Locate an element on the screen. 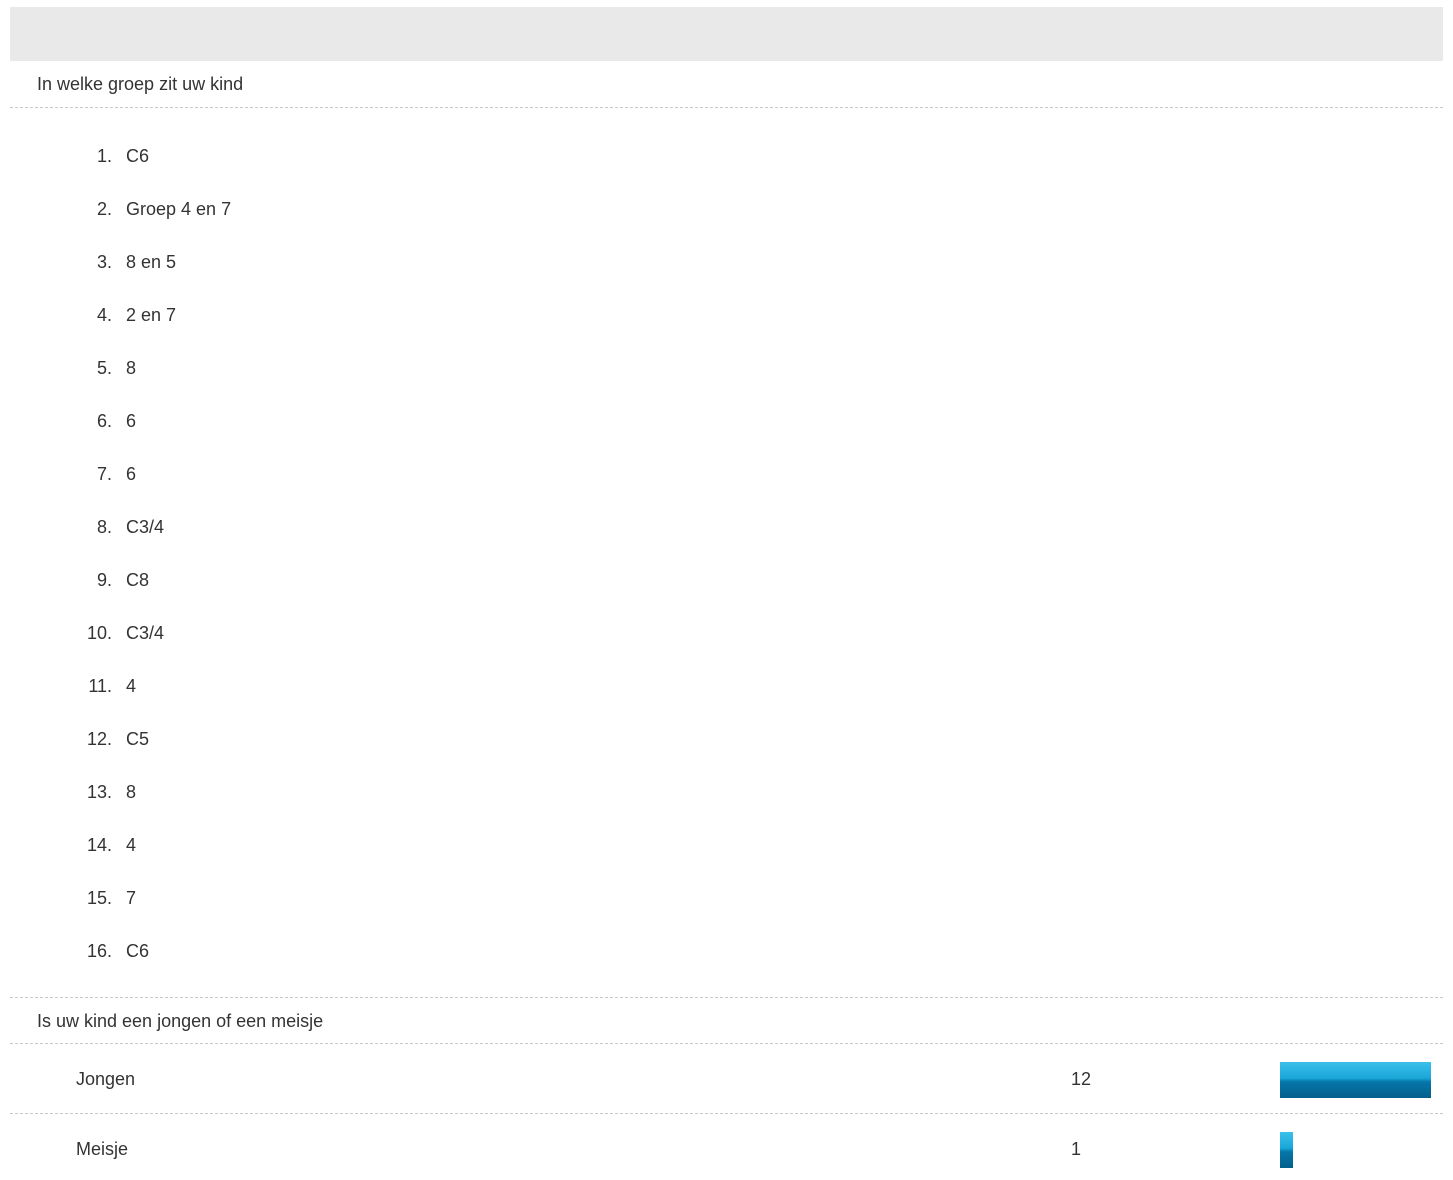 This screenshot has width=1453, height=1180. choice-row-jongen: Jongen 12 is located at coordinates (726, 1079).